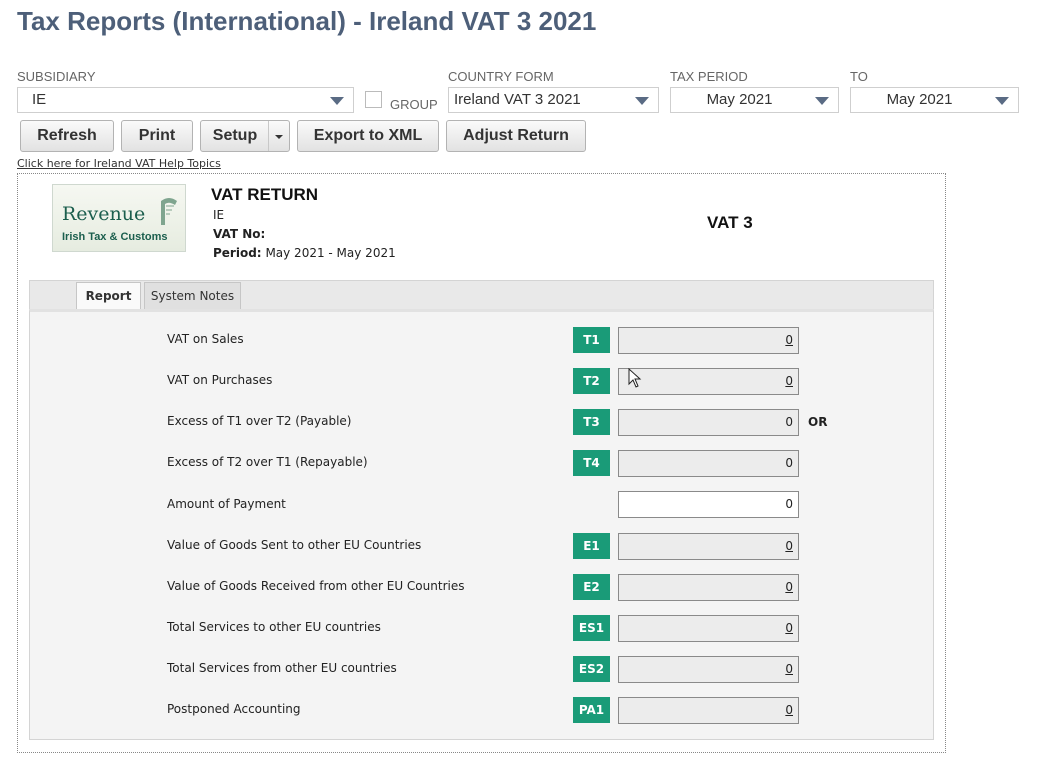 The height and width of the screenshot is (767, 1043). I want to click on row-label-t3: Excess of T1 over T2 (Payable), so click(259, 421).